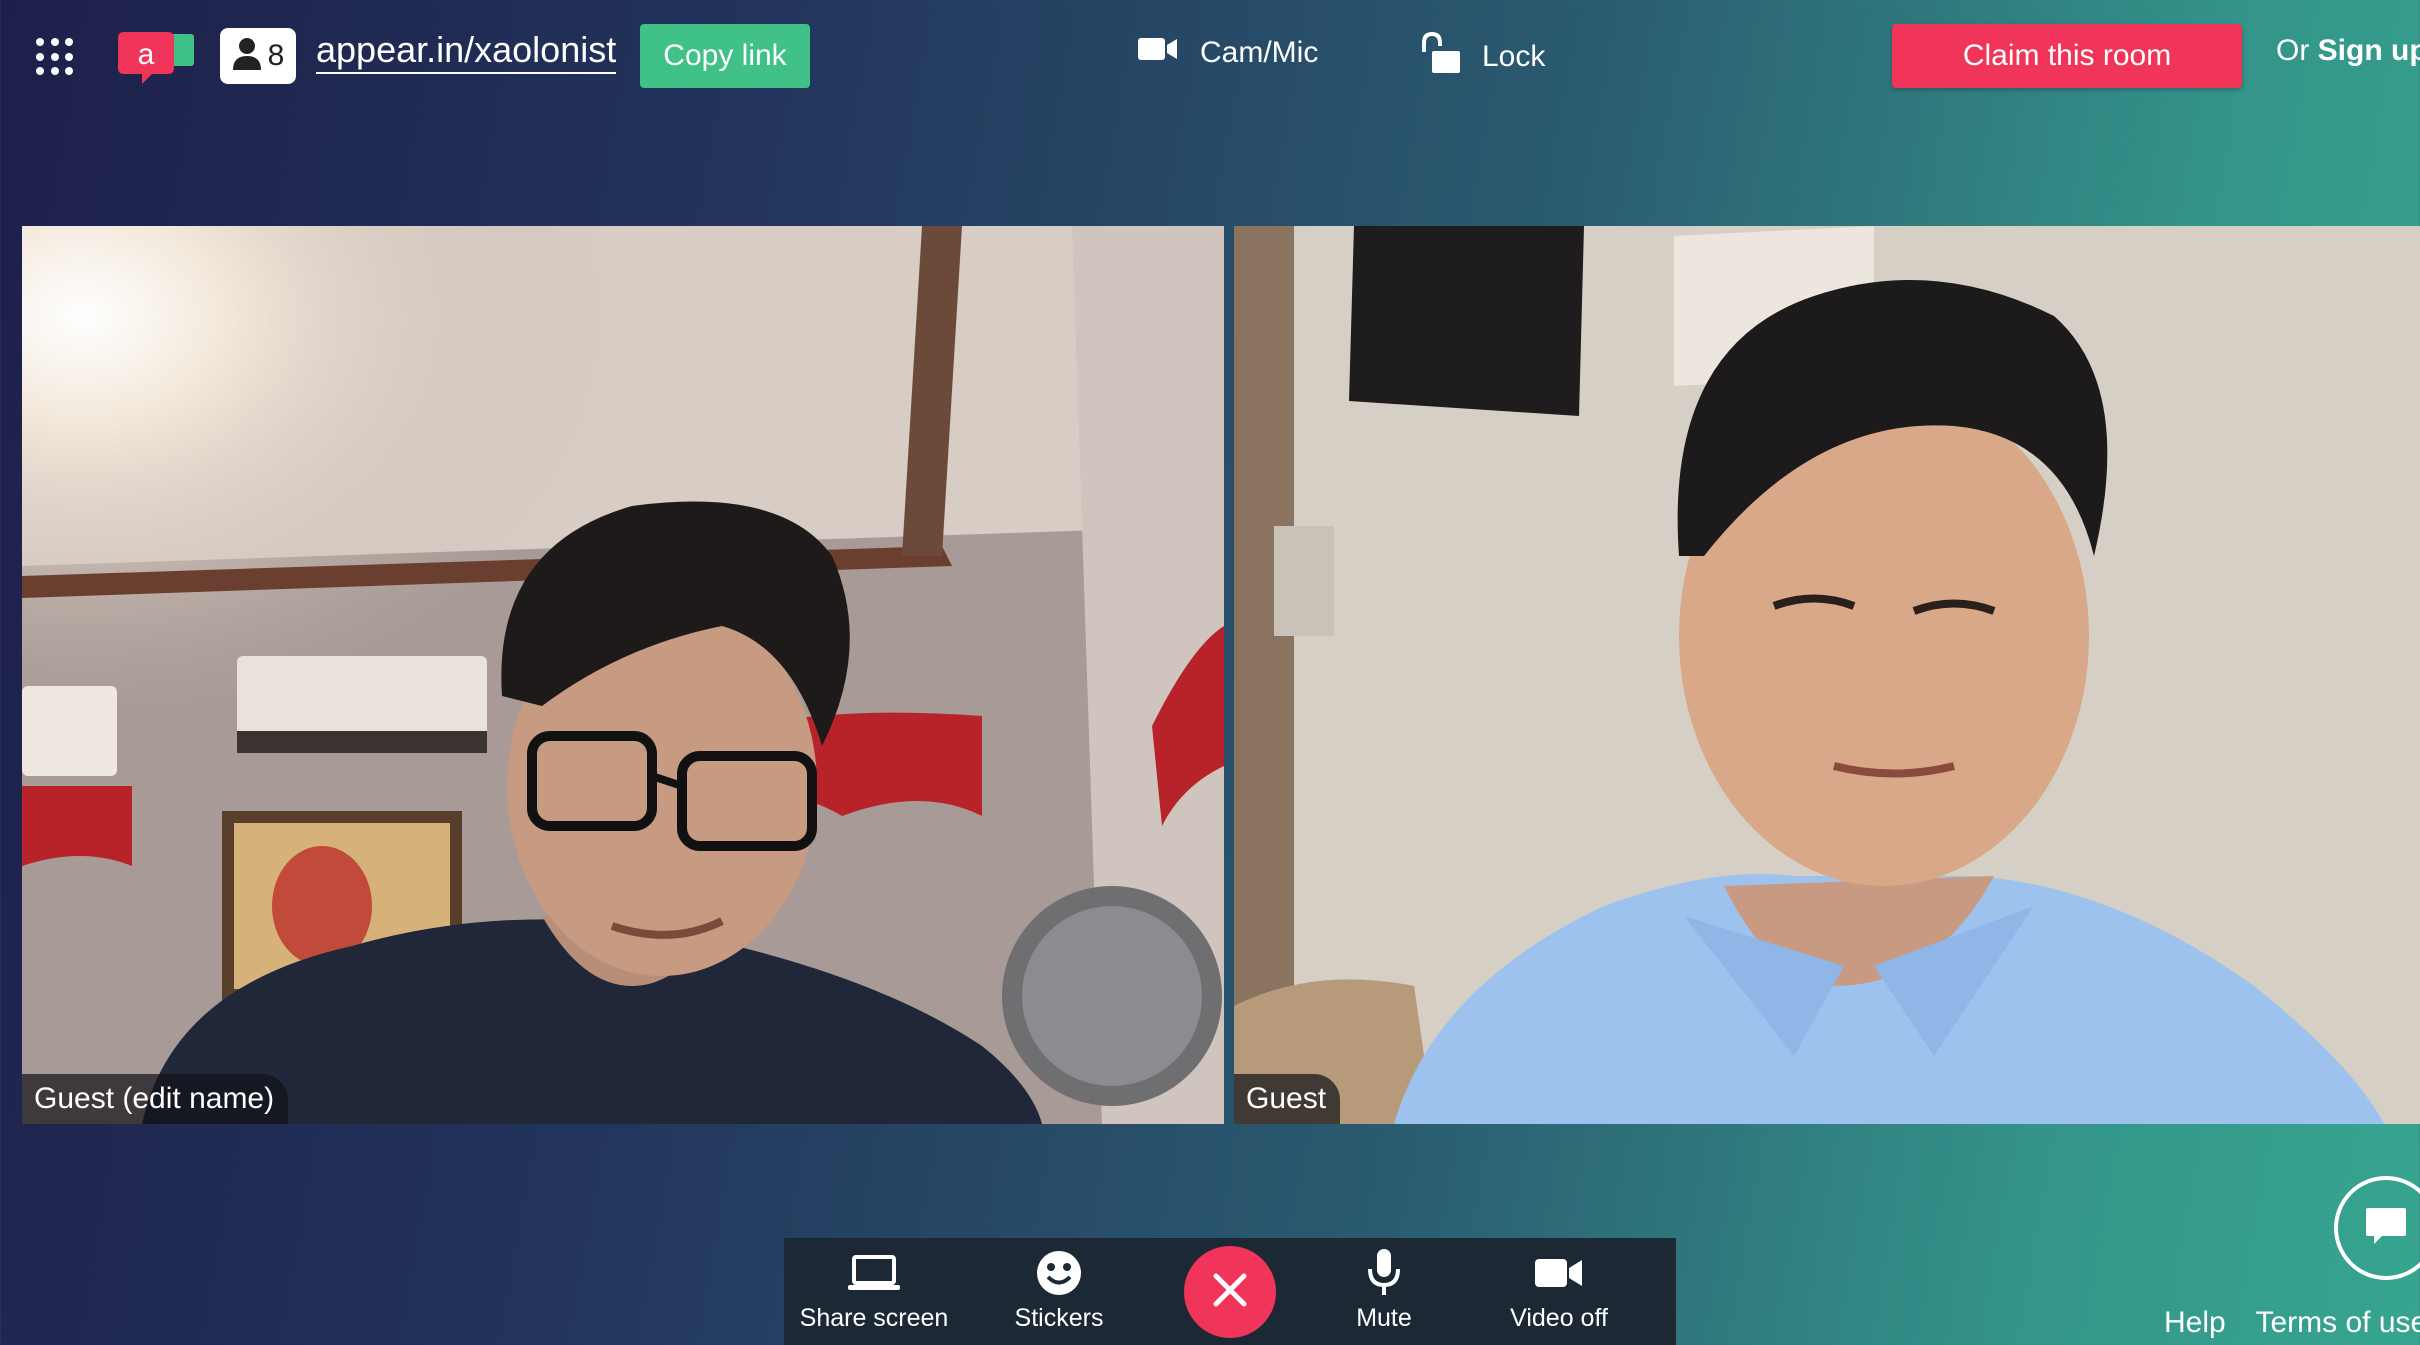  What do you see at coordinates (2338, 1322) in the screenshot?
I see `terms-link: Terms of use` at bounding box center [2338, 1322].